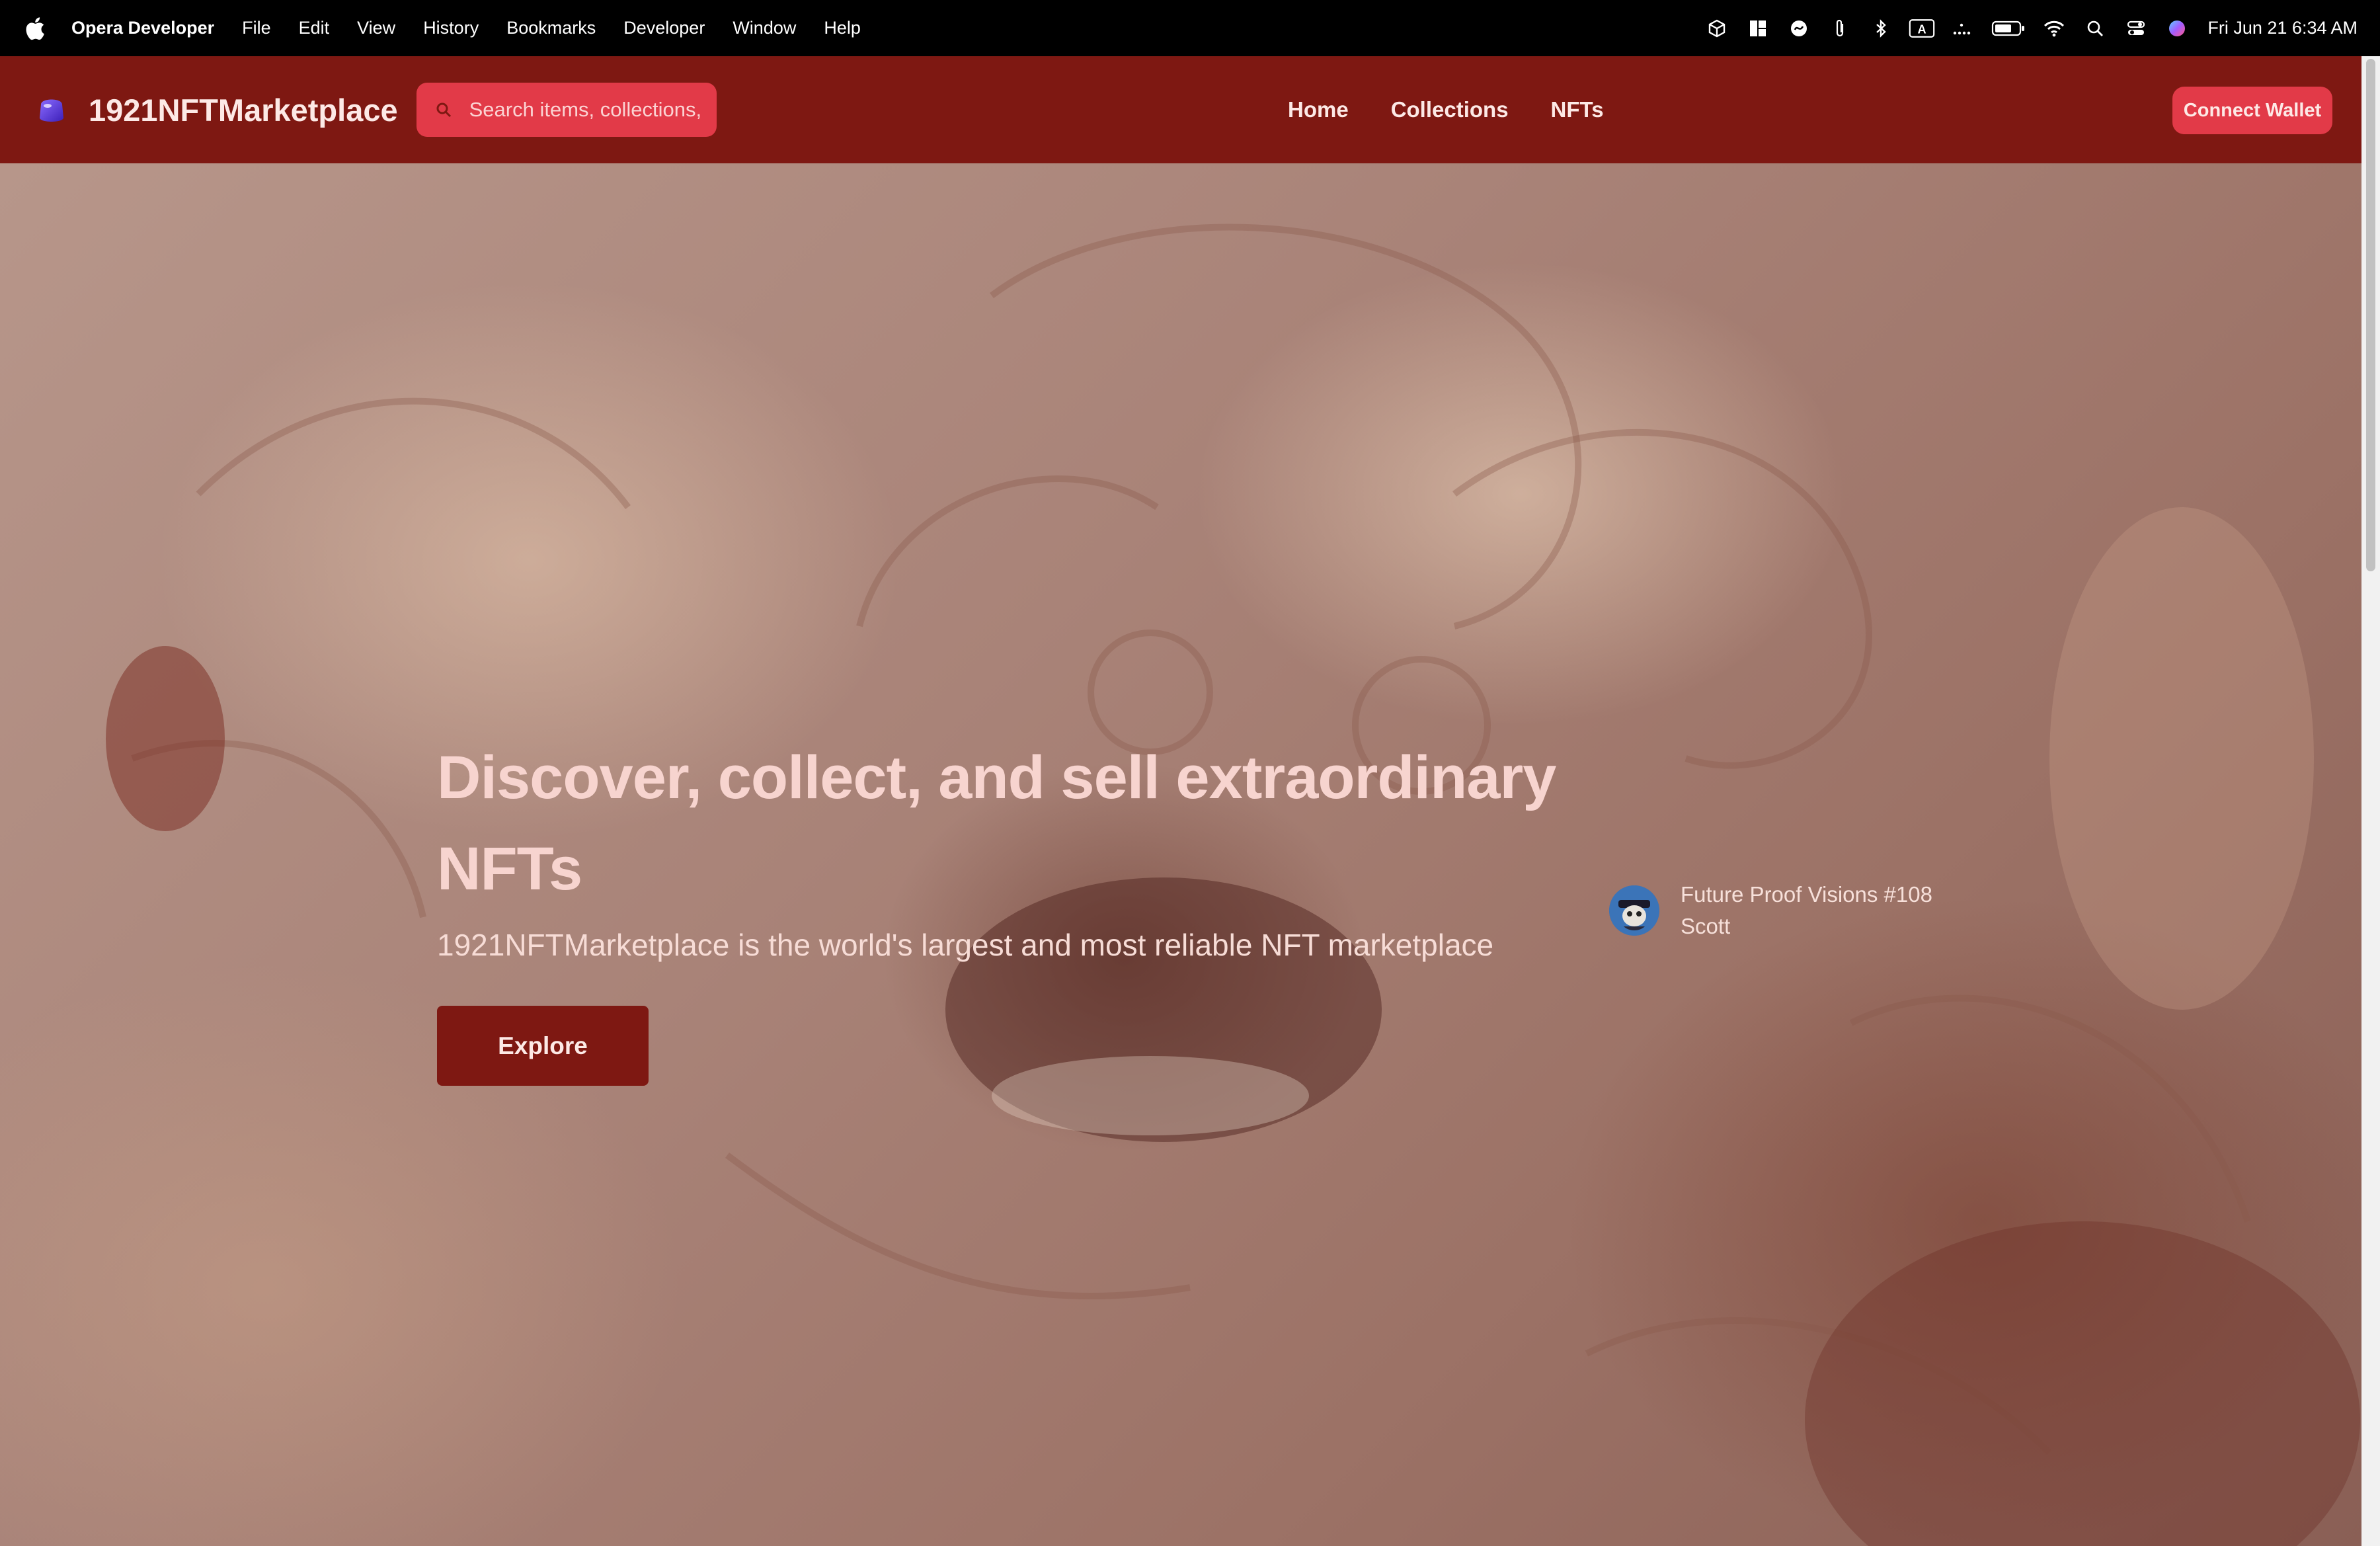 The width and height of the screenshot is (2380, 1546). What do you see at coordinates (1806, 895) in the screenshot?
I see `featured-nft-title: Future Proof Visions #108` at bounding box center [1806, 895].